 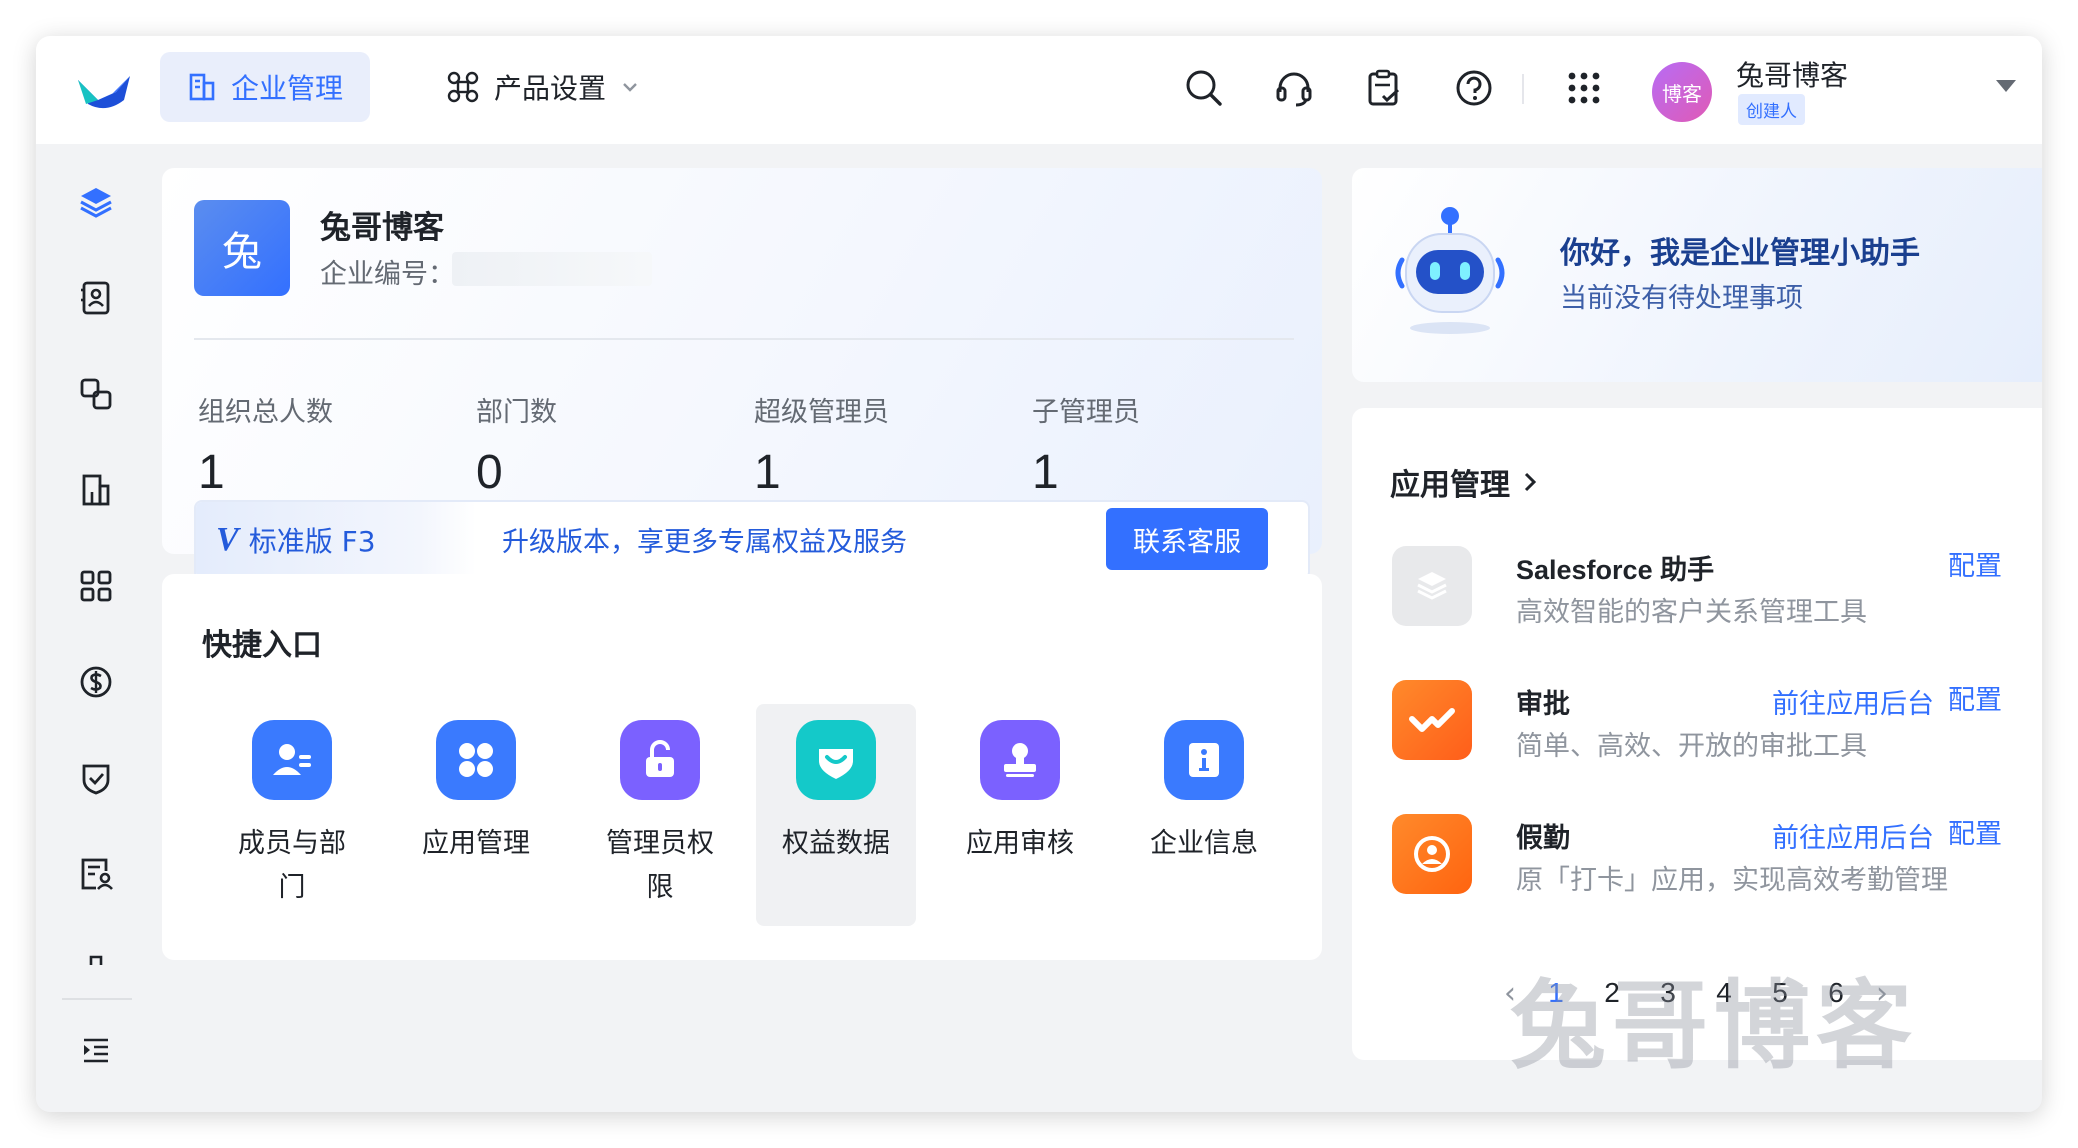 I want to click on settings-nodes-icon, so click(x=463, y=87).